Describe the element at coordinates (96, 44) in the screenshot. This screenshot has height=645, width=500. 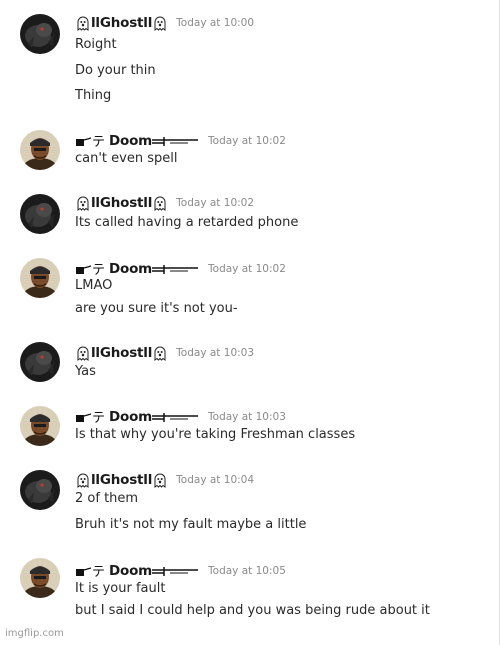
I see `message-line: Roight` at that location.